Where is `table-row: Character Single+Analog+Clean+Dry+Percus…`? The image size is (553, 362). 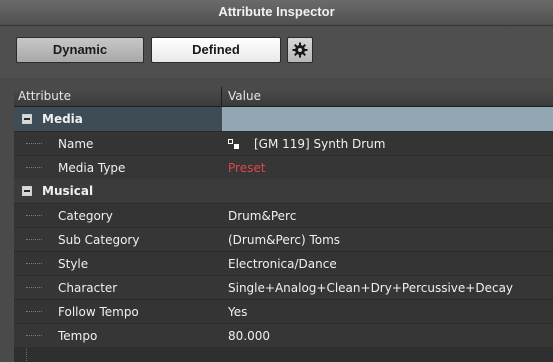
table-row: Character Single+Analog+Clean+Dry+Percus… is located at coordinates (283, 287).